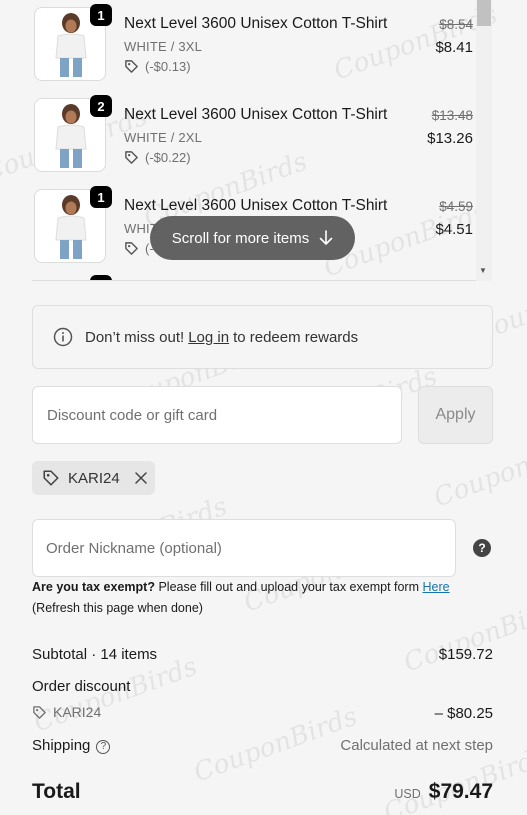 The width and height of the screenshot is (527, 815). Describe the element at coordinates (454, 229) in the screenshot. I see `item-price: $4.51` at that location.